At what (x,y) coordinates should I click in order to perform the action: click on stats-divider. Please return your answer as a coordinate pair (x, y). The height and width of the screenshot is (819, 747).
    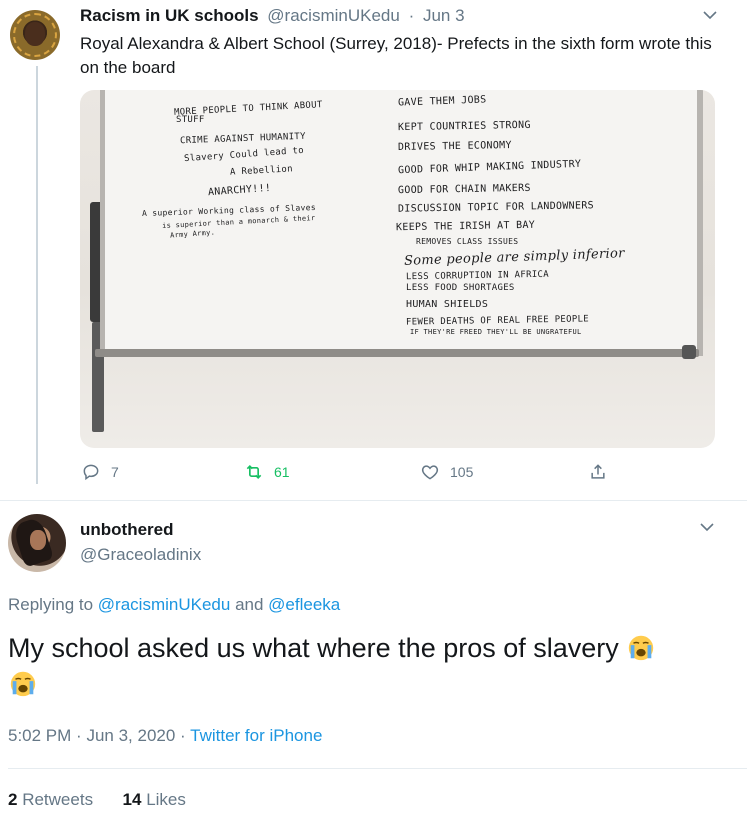
    Looking at the image, I should click on (377, 768).